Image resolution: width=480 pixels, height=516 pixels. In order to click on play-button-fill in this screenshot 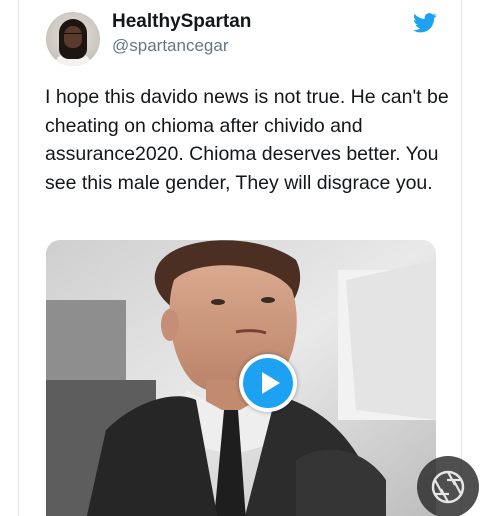, I will do `click(268, 383)`.